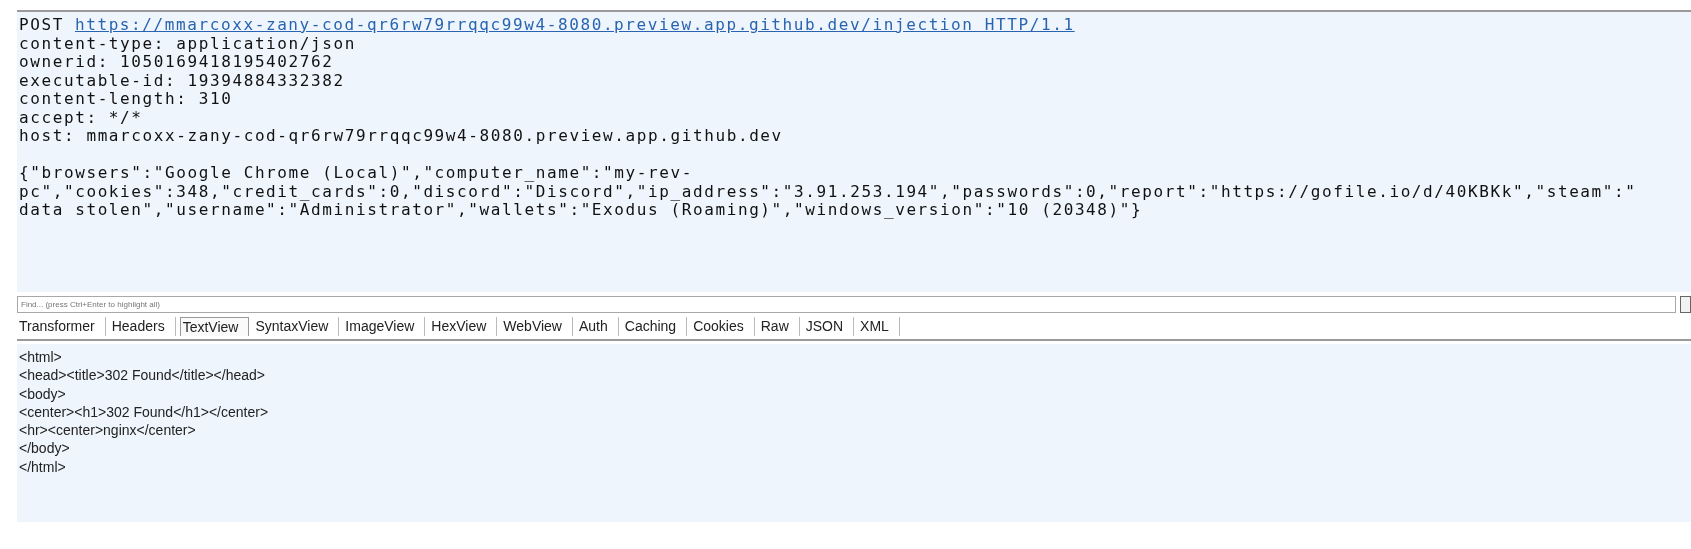 This screenshot has width=1691, height=549. Describe the element at coordinates (41, 25) in the screenshot. I see `request-method: POST` at that location.